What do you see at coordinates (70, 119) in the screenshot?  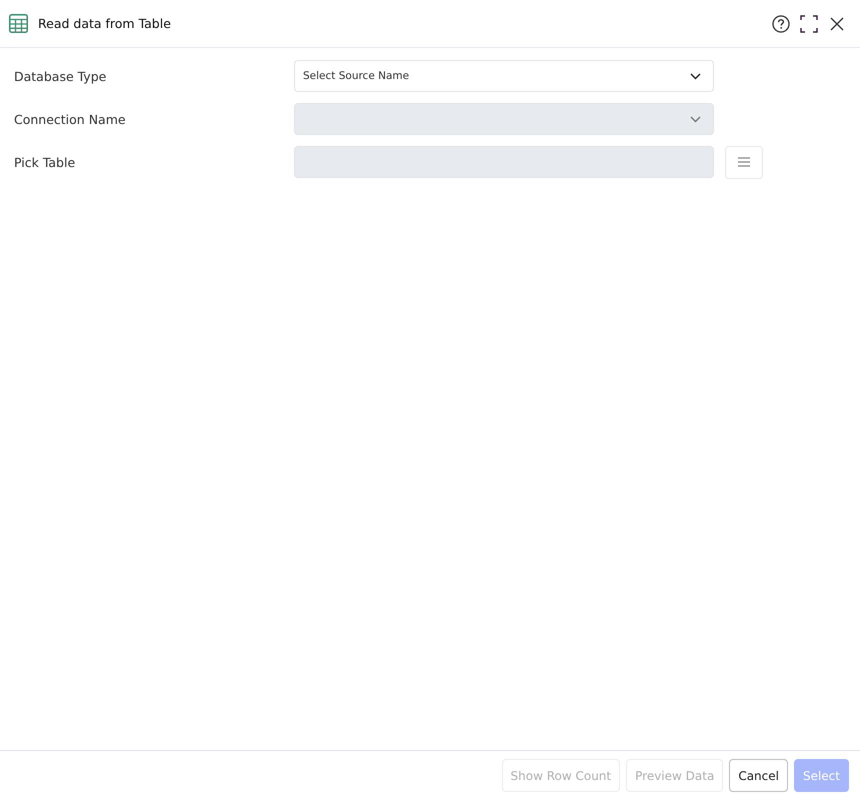 I see `field-label: Connection Name` at bounding box center [70, 119].